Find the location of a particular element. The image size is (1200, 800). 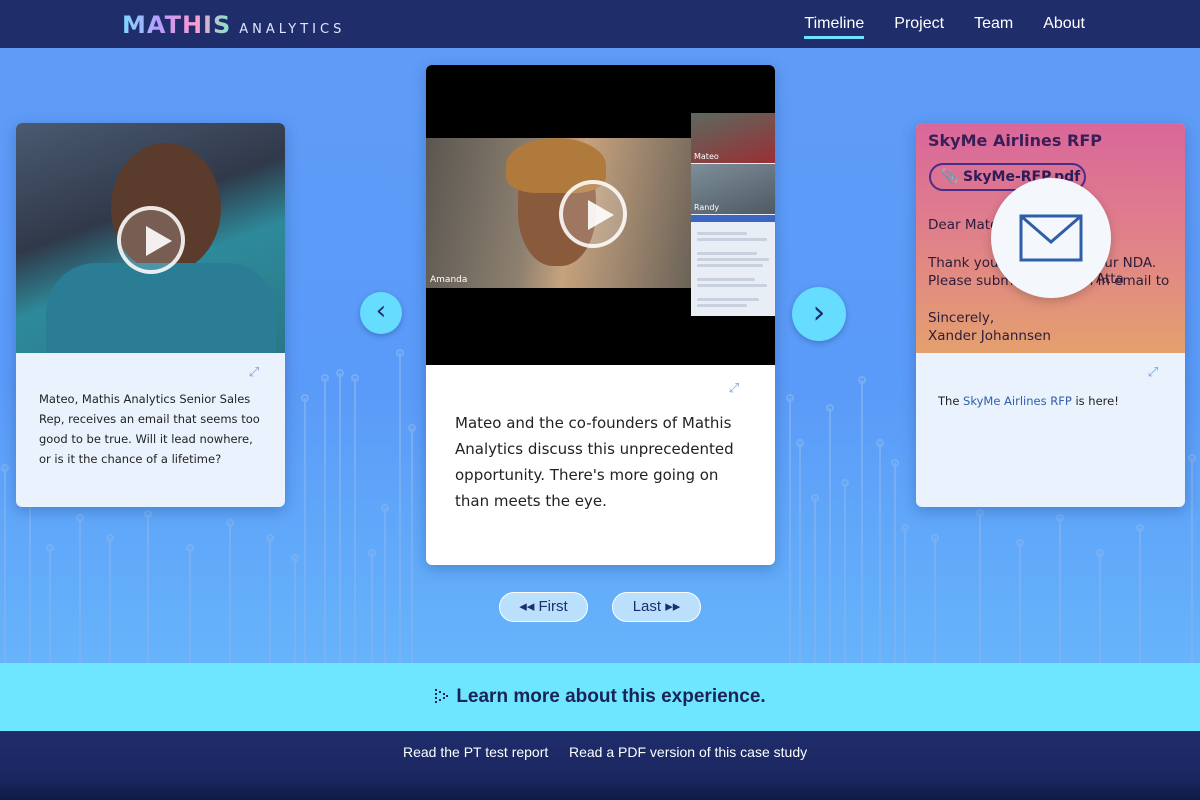

learn-more-banner: Learn more about this experience. is located at coordinates (600, 697).